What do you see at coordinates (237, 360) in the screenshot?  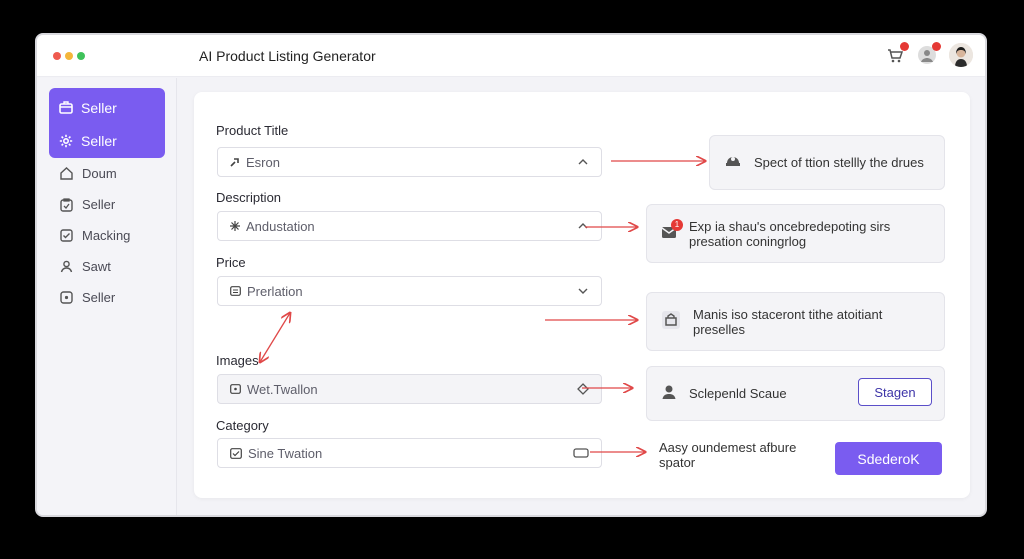 I see `images-label: Images` at bounding box center [237, 360].